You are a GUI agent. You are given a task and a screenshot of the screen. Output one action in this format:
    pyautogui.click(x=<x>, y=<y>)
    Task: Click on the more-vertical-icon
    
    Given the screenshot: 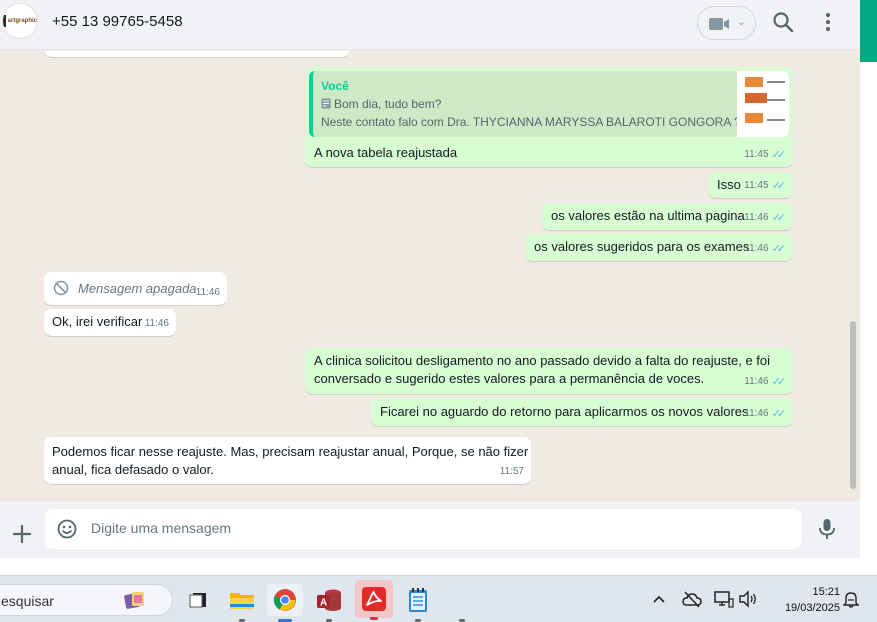 What is the action you would take?
    pyautogui.click(x=828, y=22)
    